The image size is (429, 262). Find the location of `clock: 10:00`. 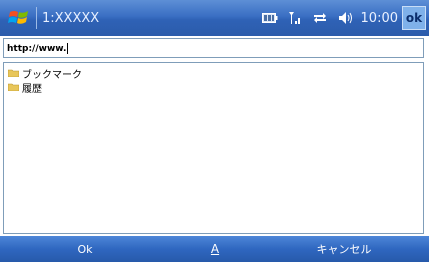

clock: 10:00 is located at coordinates (379, 18).